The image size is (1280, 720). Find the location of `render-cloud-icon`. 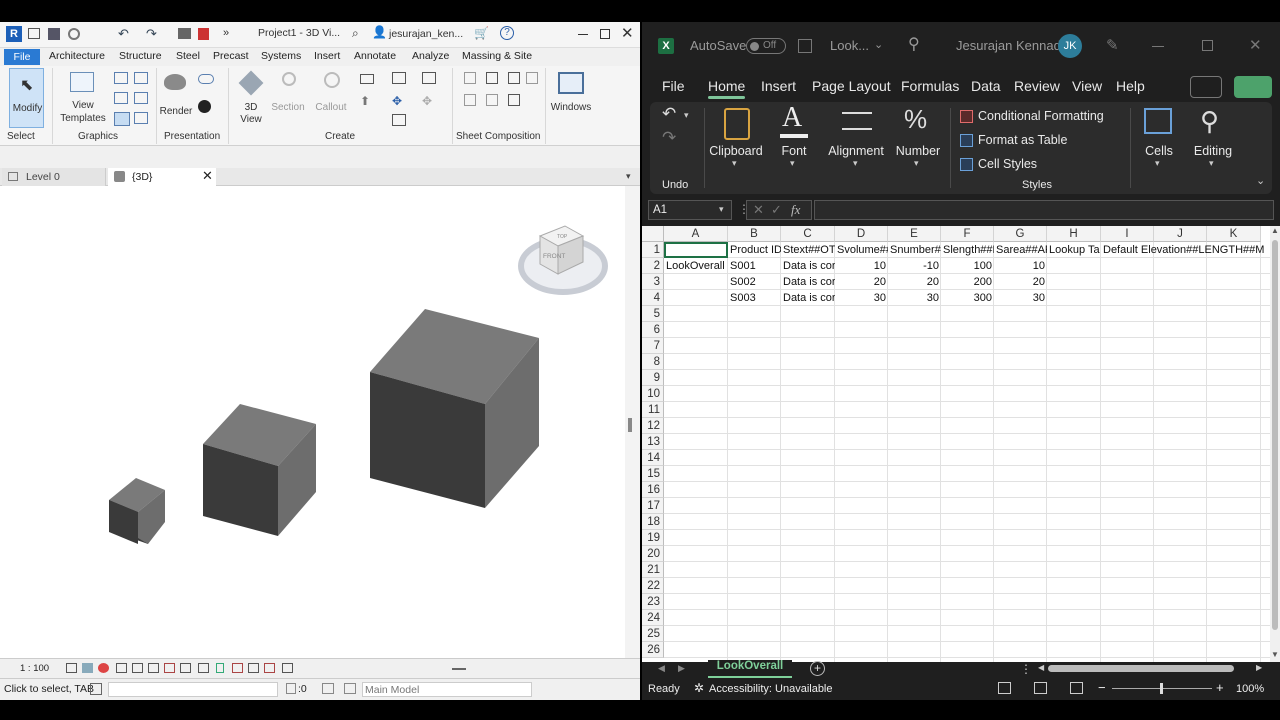

render-cloud-icon is located at coordinates (206, 79).